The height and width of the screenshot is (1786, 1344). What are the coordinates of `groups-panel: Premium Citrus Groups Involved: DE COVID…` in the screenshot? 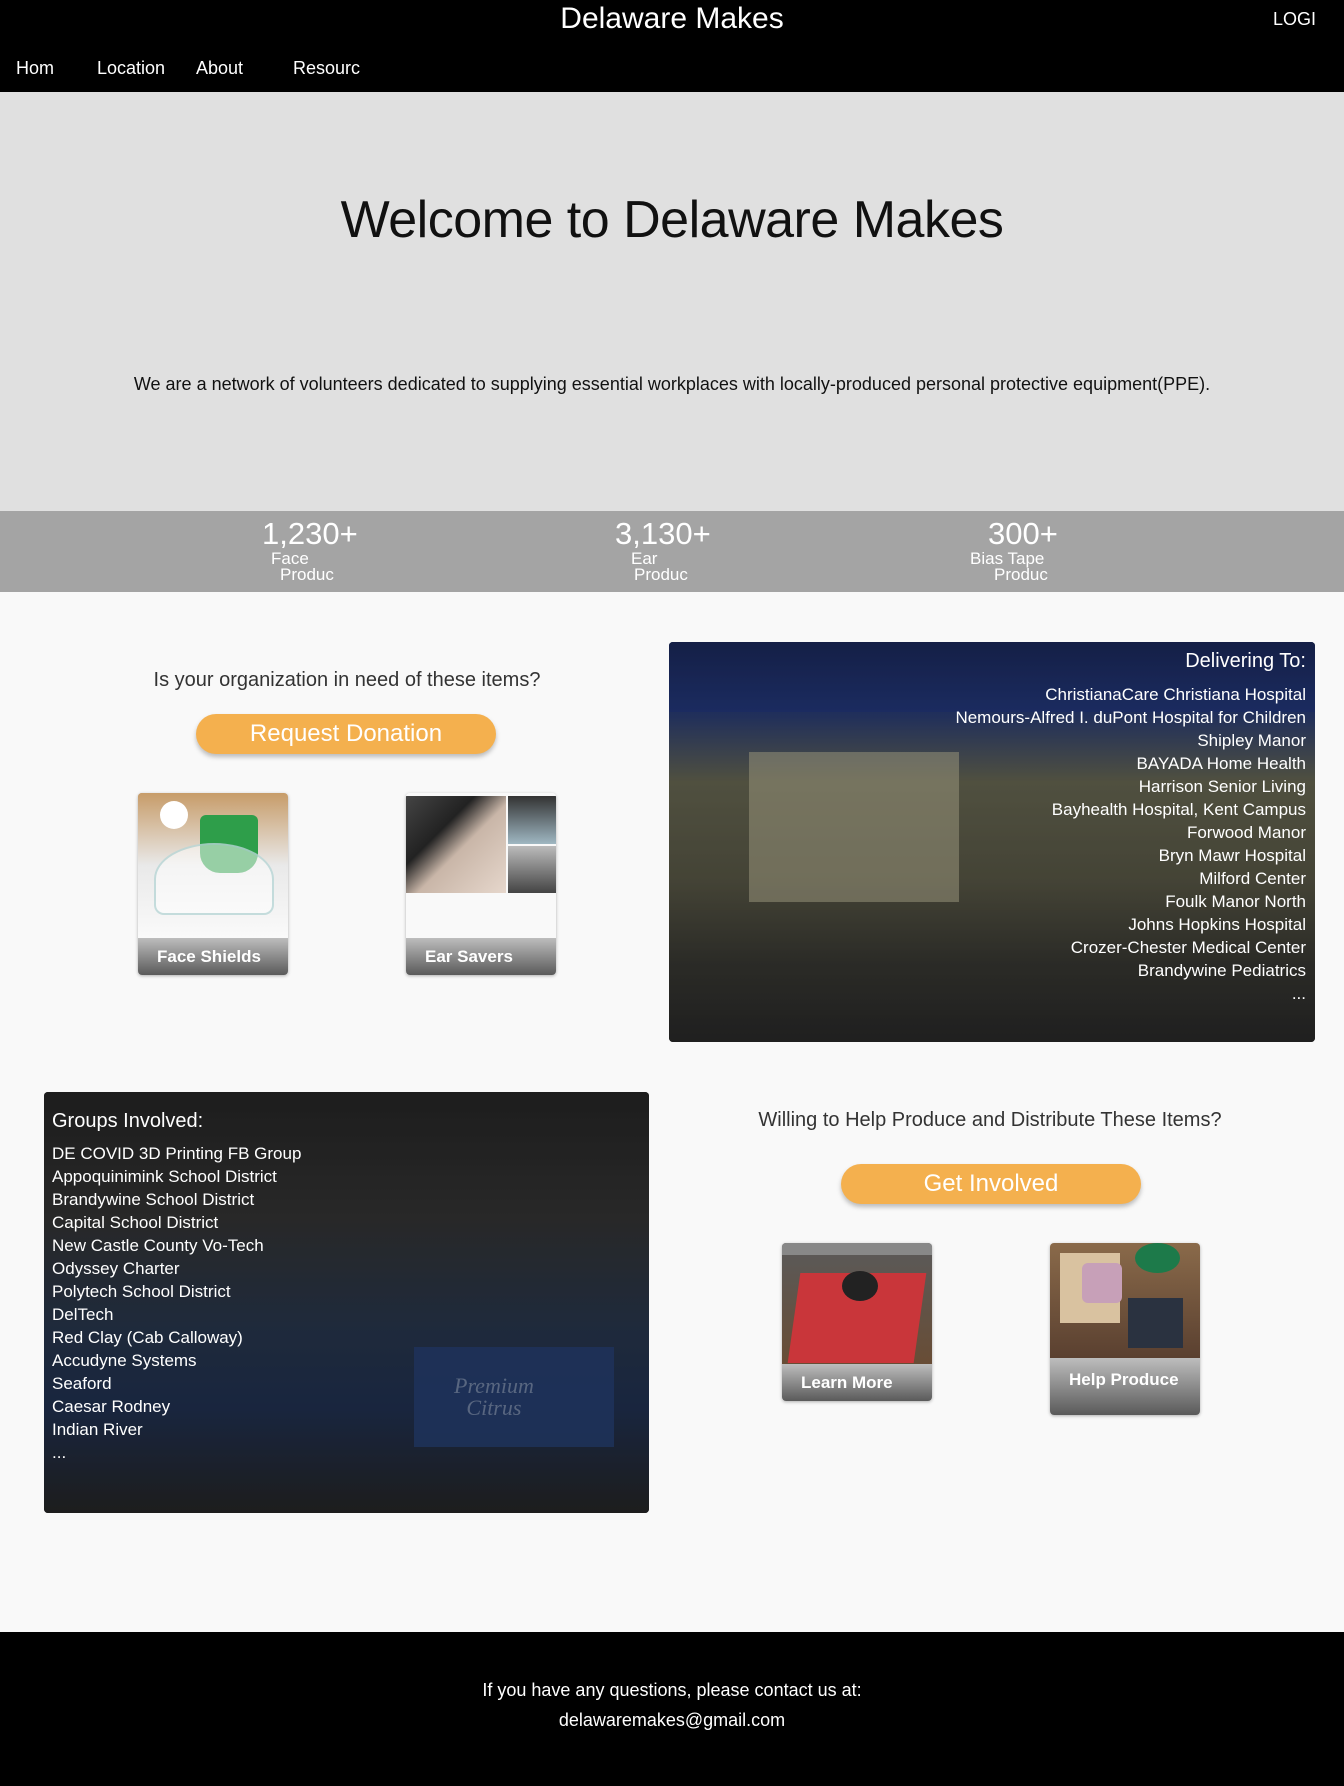 It's located at (346, 1302).